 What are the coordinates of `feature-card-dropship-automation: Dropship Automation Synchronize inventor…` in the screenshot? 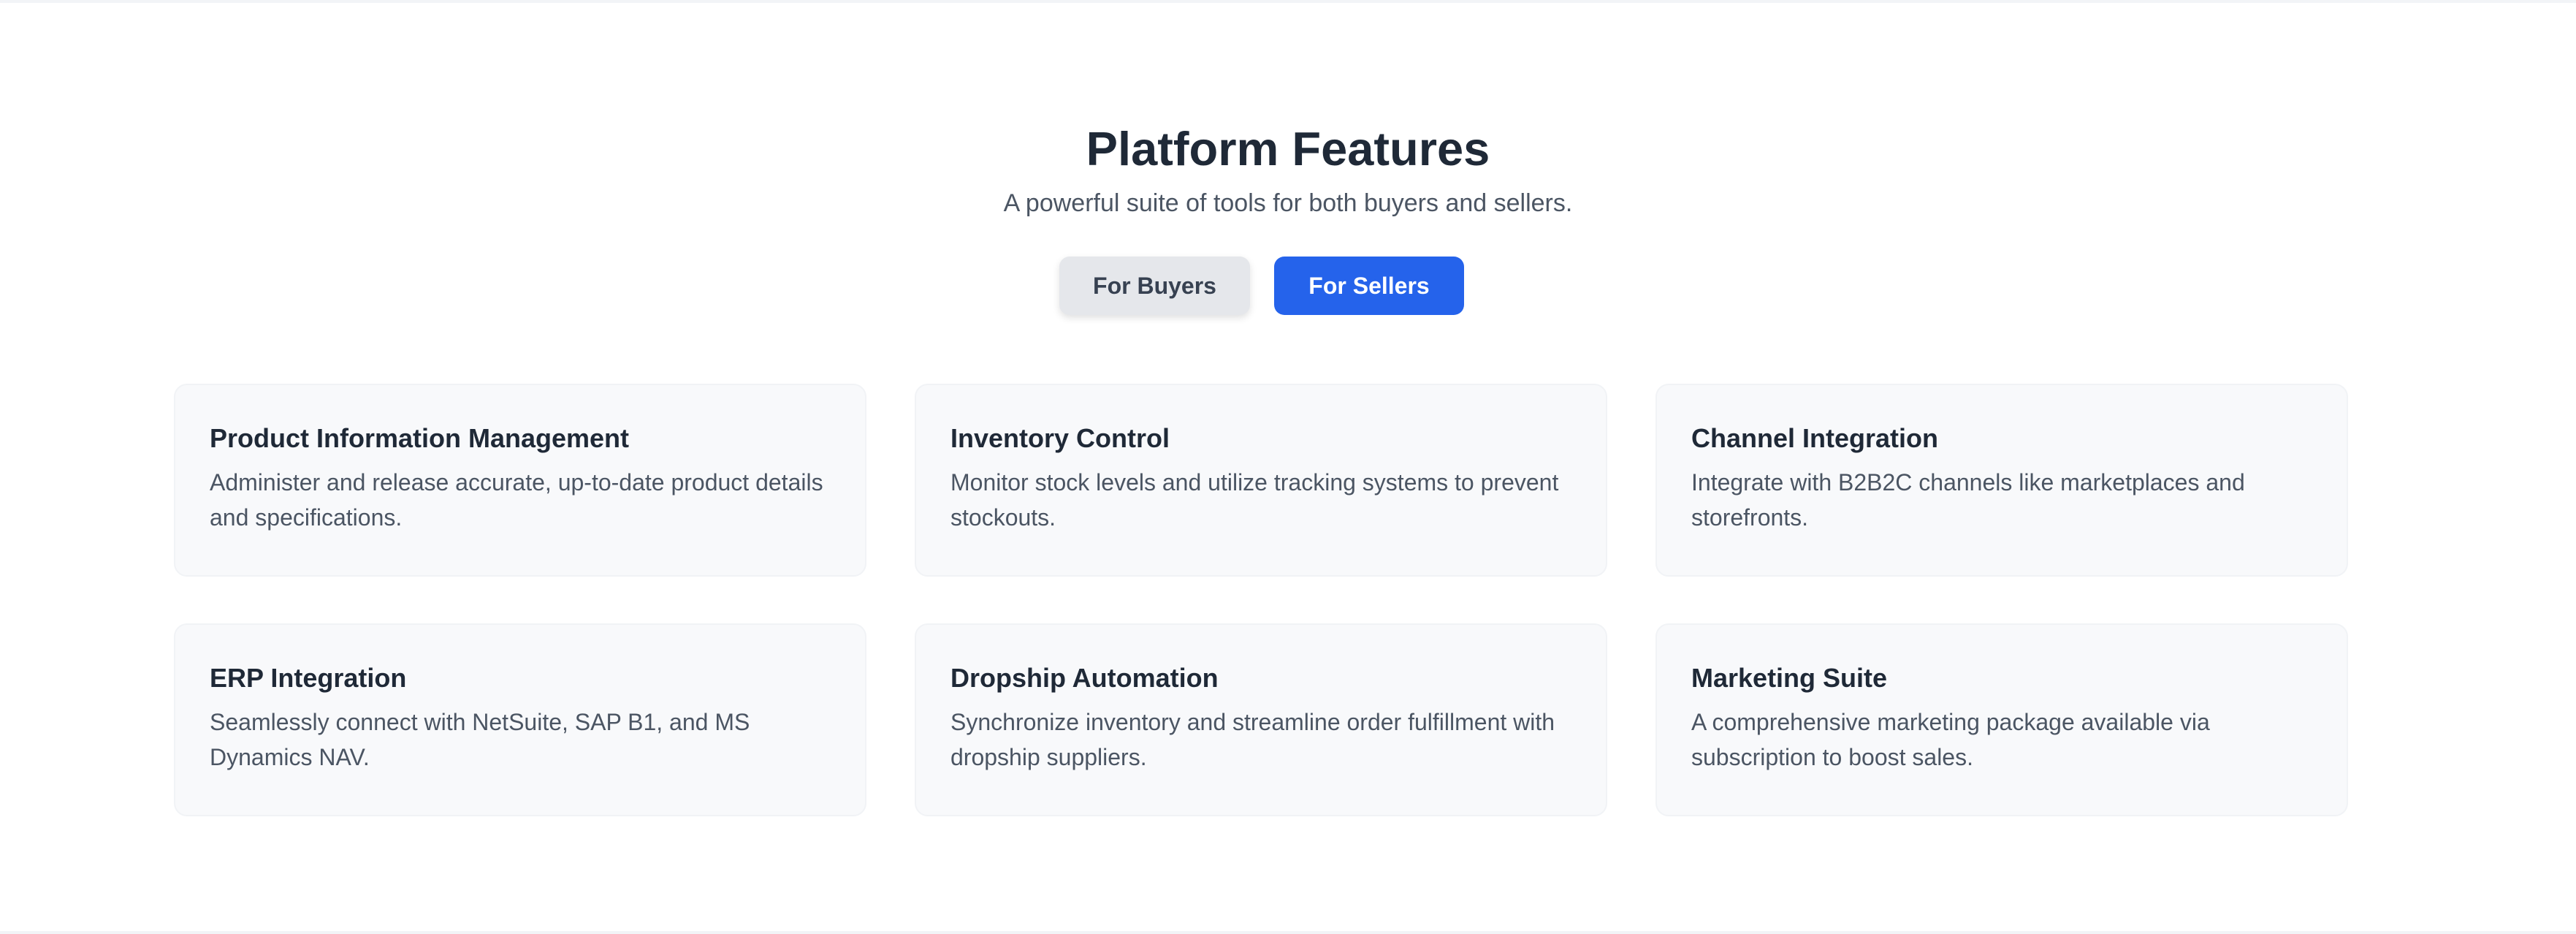 It's located at (1261, 719).